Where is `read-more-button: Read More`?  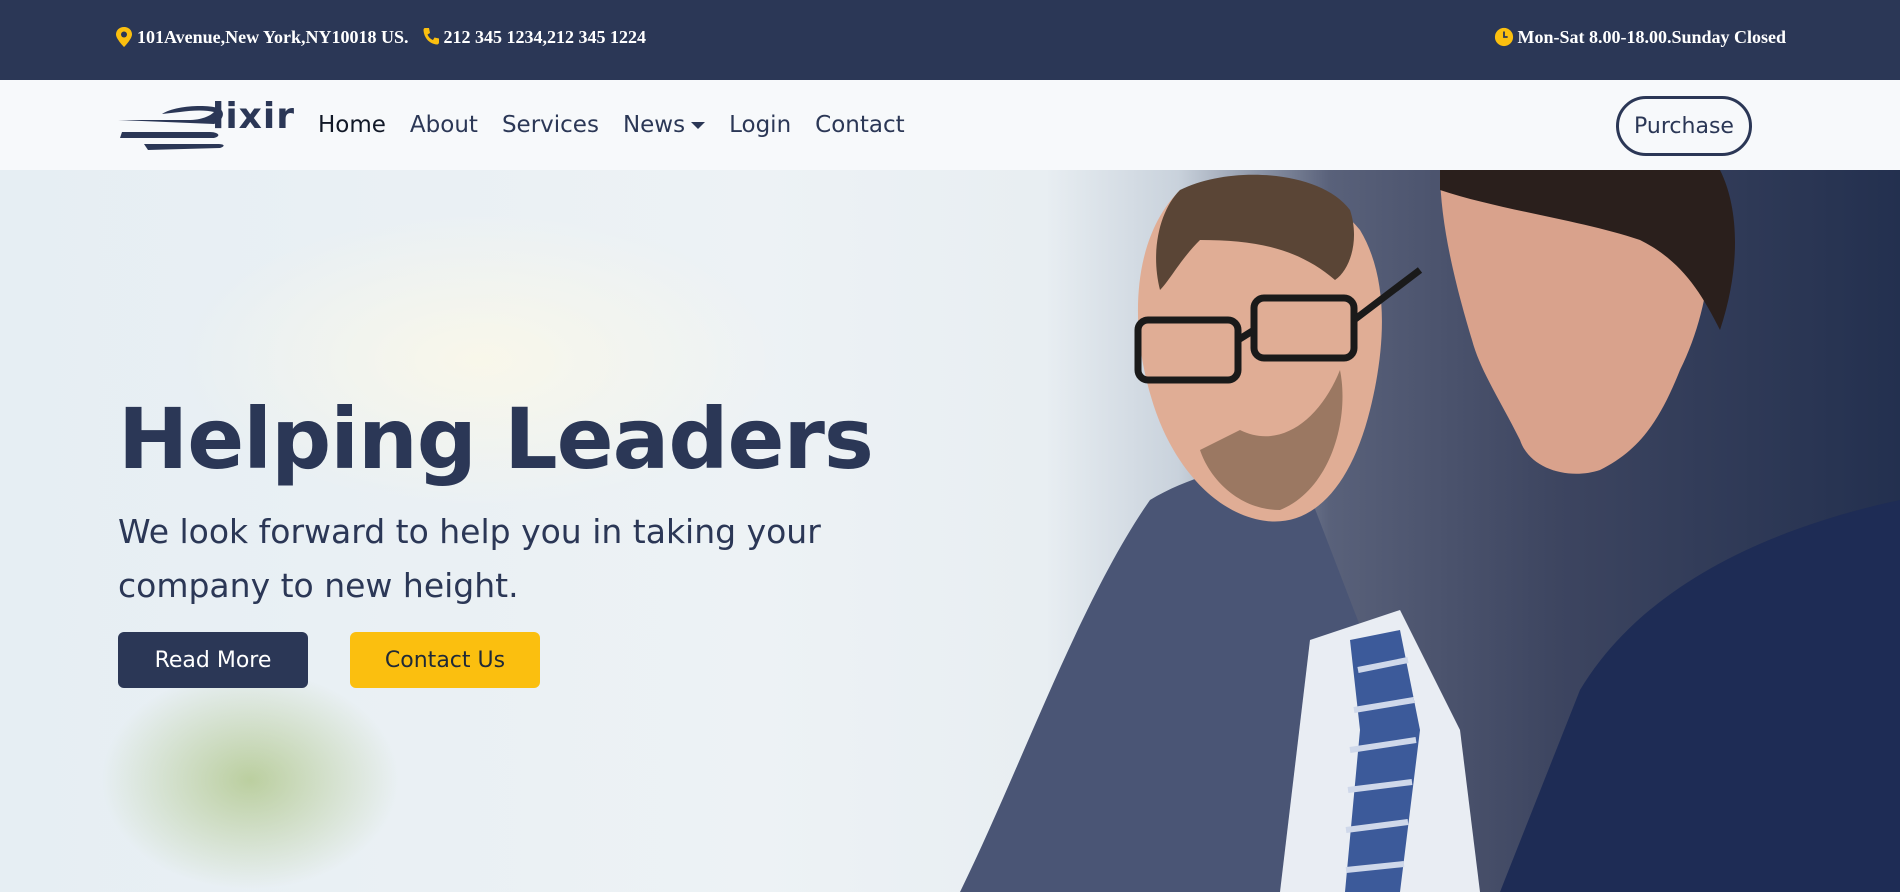 read-more-button: Read More is located at coordinates (213, 660).